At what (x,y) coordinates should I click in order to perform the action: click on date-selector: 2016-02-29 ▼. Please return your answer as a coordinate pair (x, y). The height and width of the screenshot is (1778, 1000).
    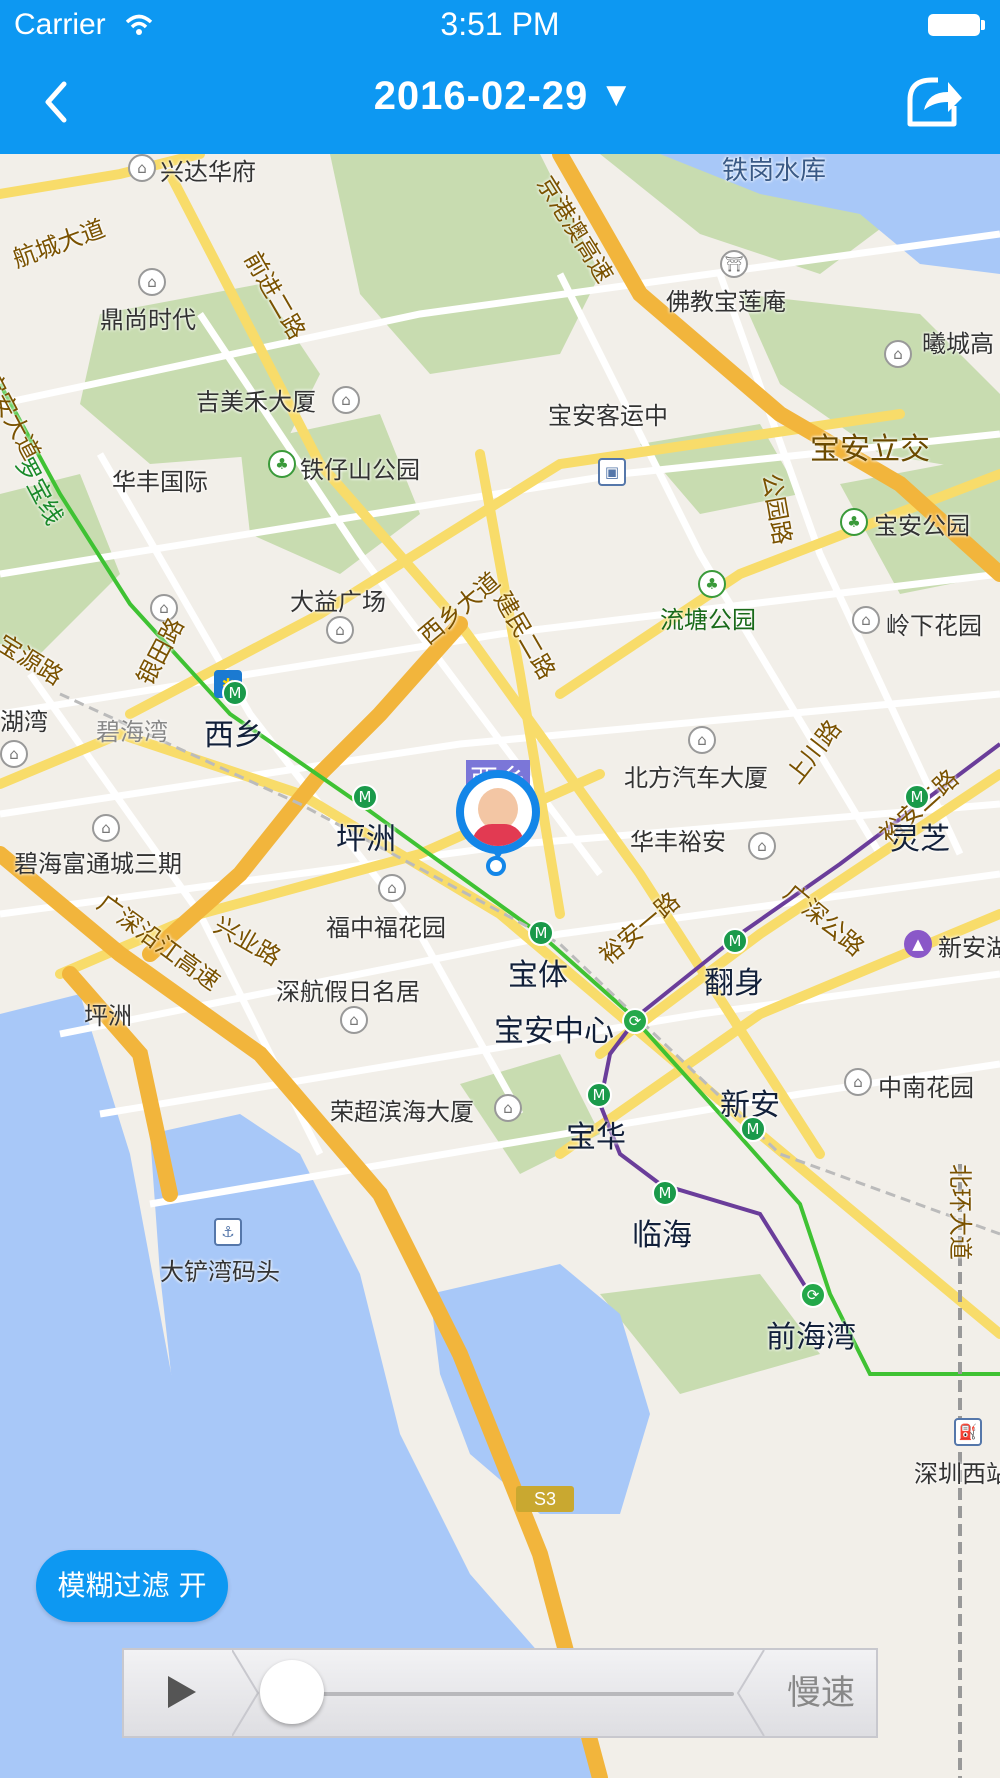
    Looking at the image, I should click on (500, 96).